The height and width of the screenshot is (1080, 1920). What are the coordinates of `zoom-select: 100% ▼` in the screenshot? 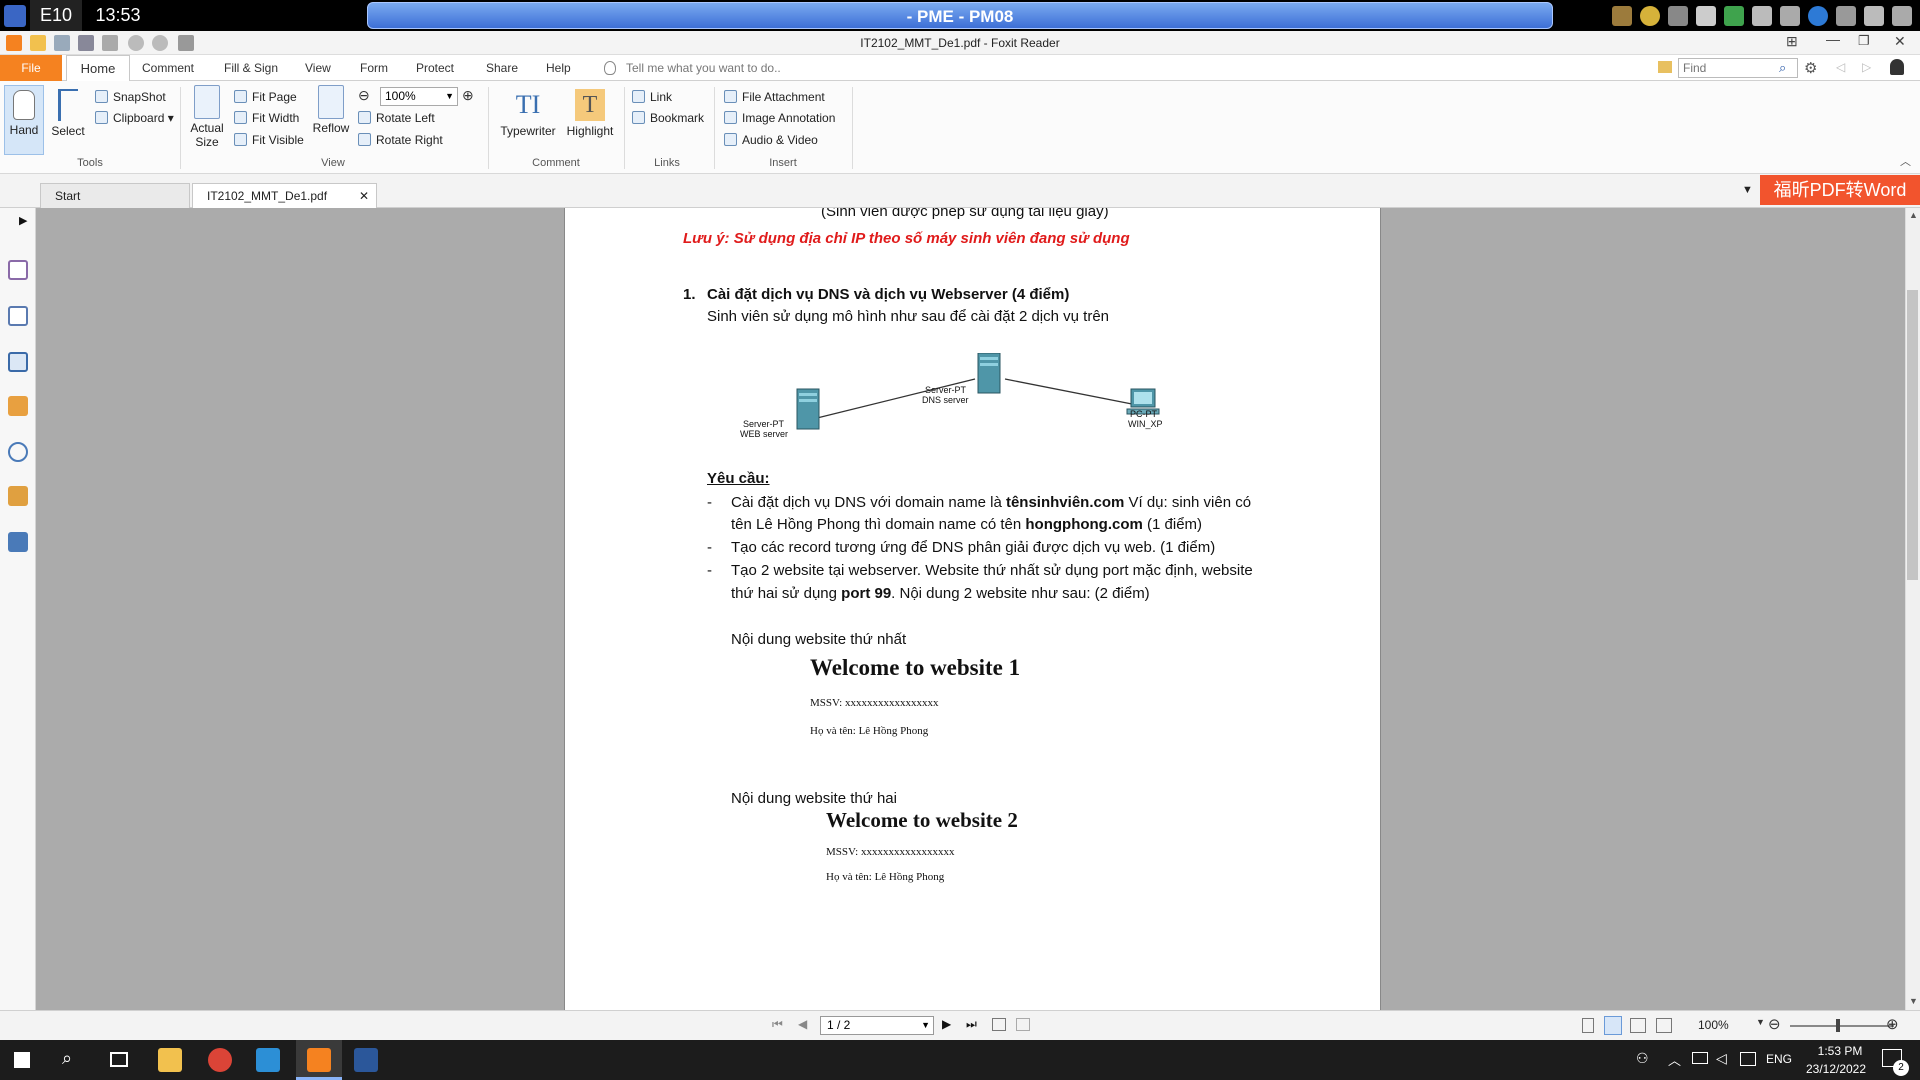 It's located at (419, 96).